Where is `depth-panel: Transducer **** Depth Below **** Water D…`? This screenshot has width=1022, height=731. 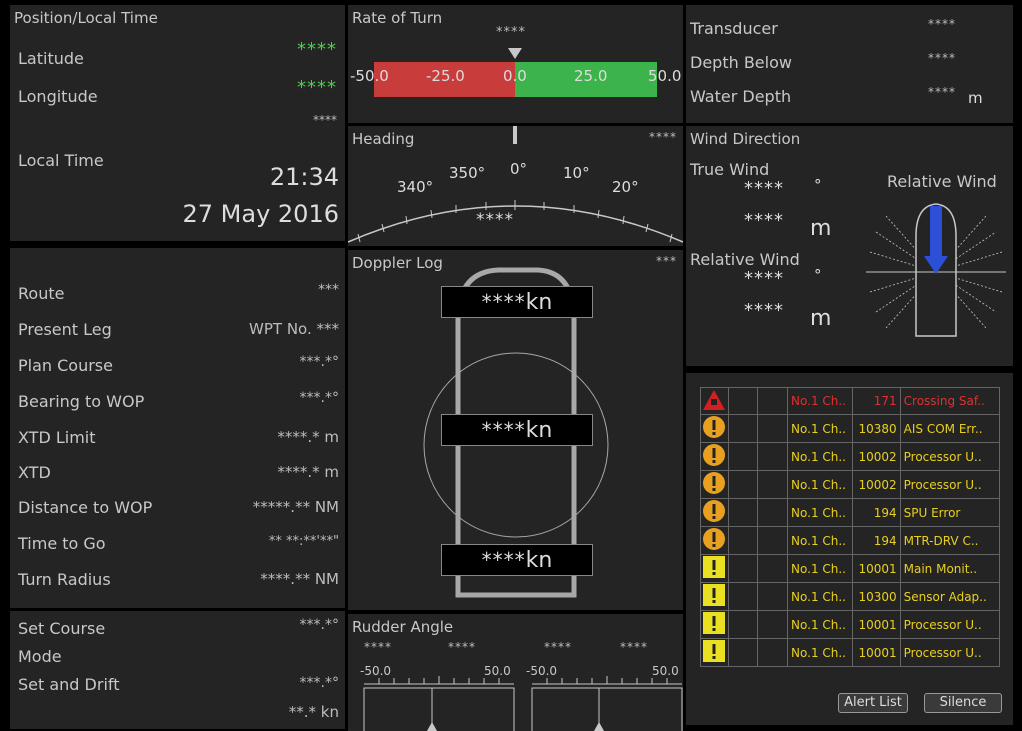
depth-panel: Transducer **** Depth Below **** Water D… is located at coordinates (849, 64).